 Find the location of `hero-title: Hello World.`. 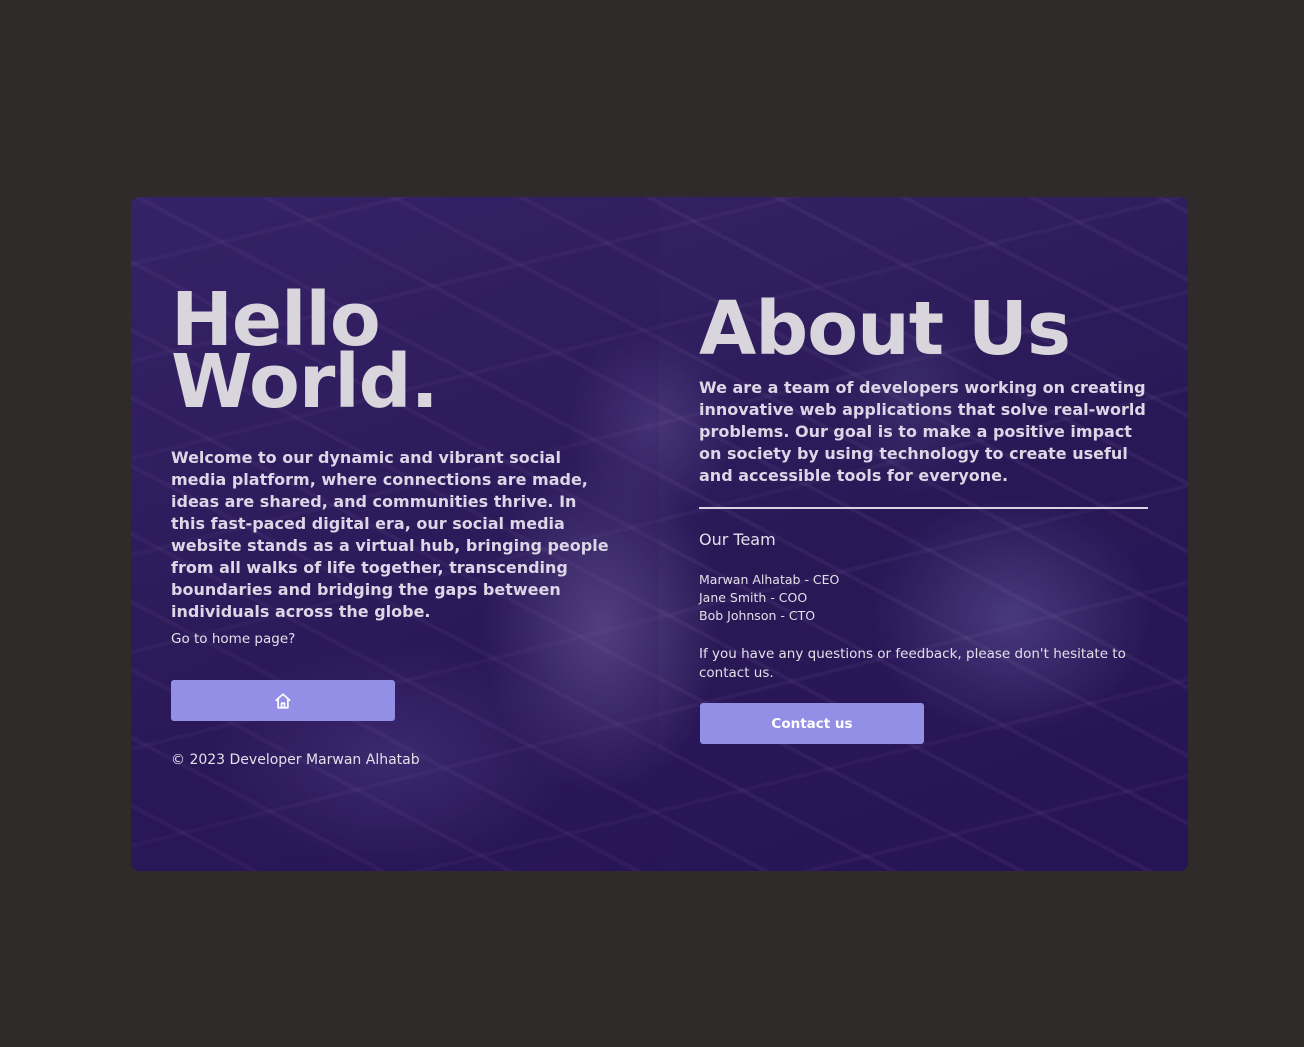

hero-title: Hello World. is located at coordinates (305, 354).